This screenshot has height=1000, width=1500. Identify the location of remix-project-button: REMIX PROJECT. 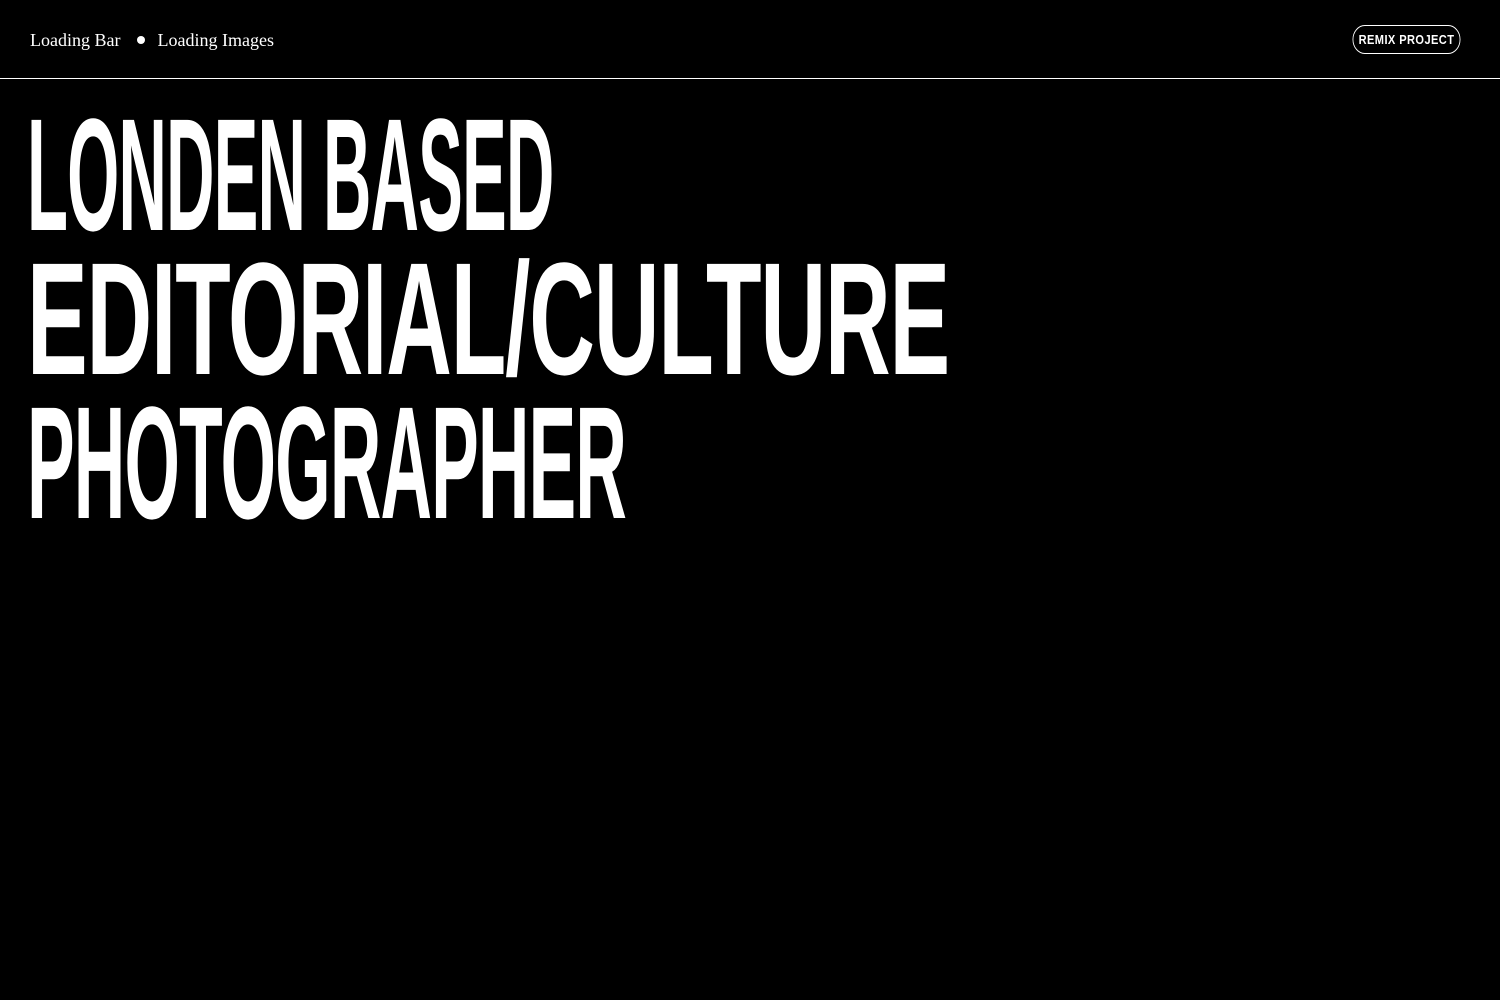
(1406, 39).